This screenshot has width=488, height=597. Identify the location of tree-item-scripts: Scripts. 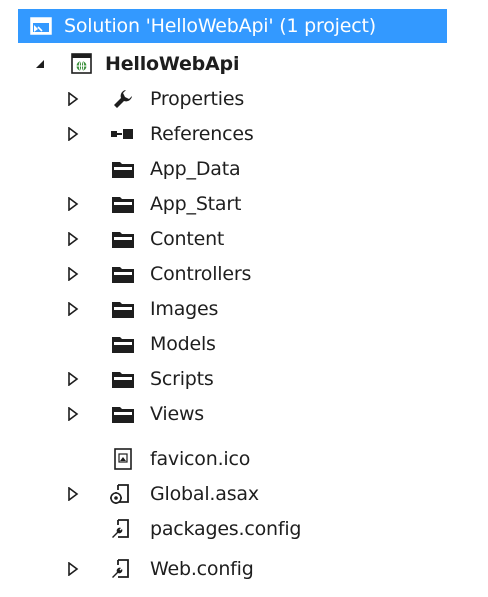
(244, 379).